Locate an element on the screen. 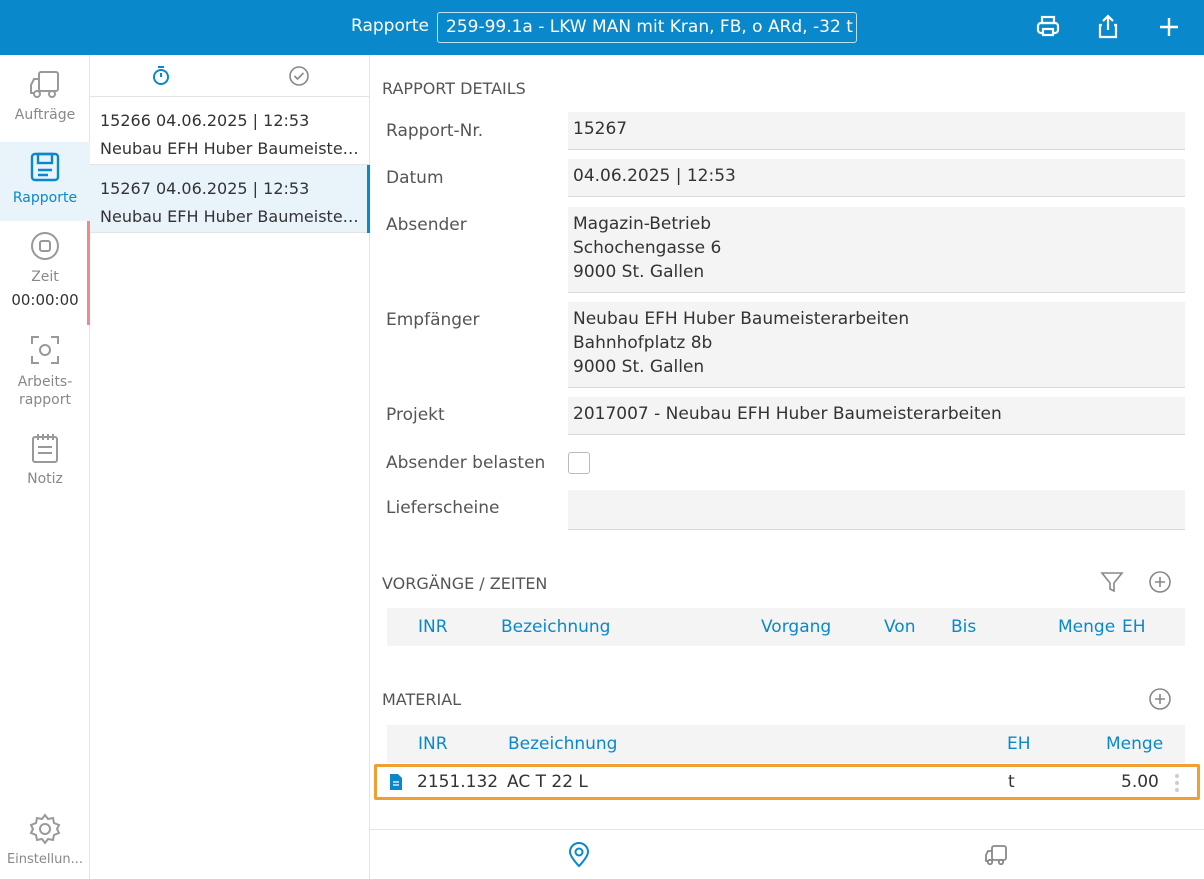 The width and height of the screenshot is (1204, 879). col-bis: Bis is located at coordinates (963, 627).